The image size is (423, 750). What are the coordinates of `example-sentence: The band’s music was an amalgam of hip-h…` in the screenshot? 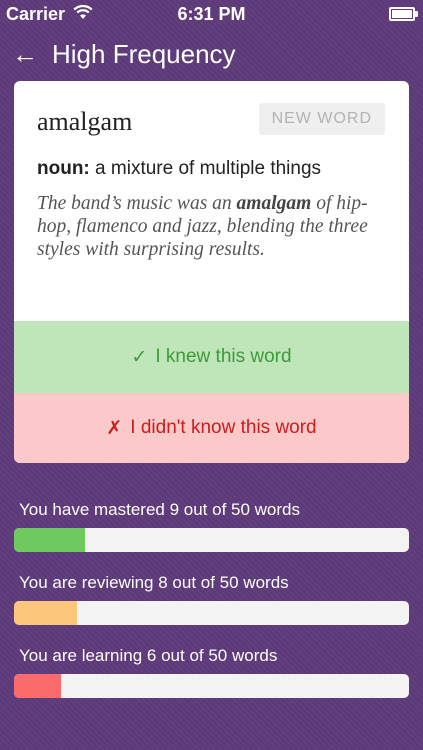 It's located at (214, 226).